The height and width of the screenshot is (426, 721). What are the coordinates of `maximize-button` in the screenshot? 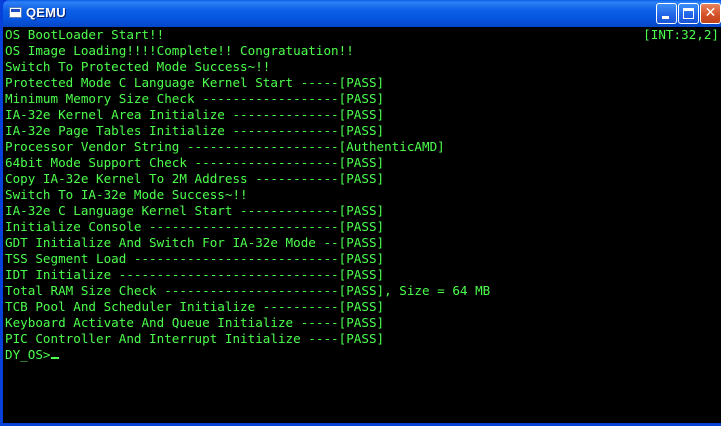 It's located at (688, 13).